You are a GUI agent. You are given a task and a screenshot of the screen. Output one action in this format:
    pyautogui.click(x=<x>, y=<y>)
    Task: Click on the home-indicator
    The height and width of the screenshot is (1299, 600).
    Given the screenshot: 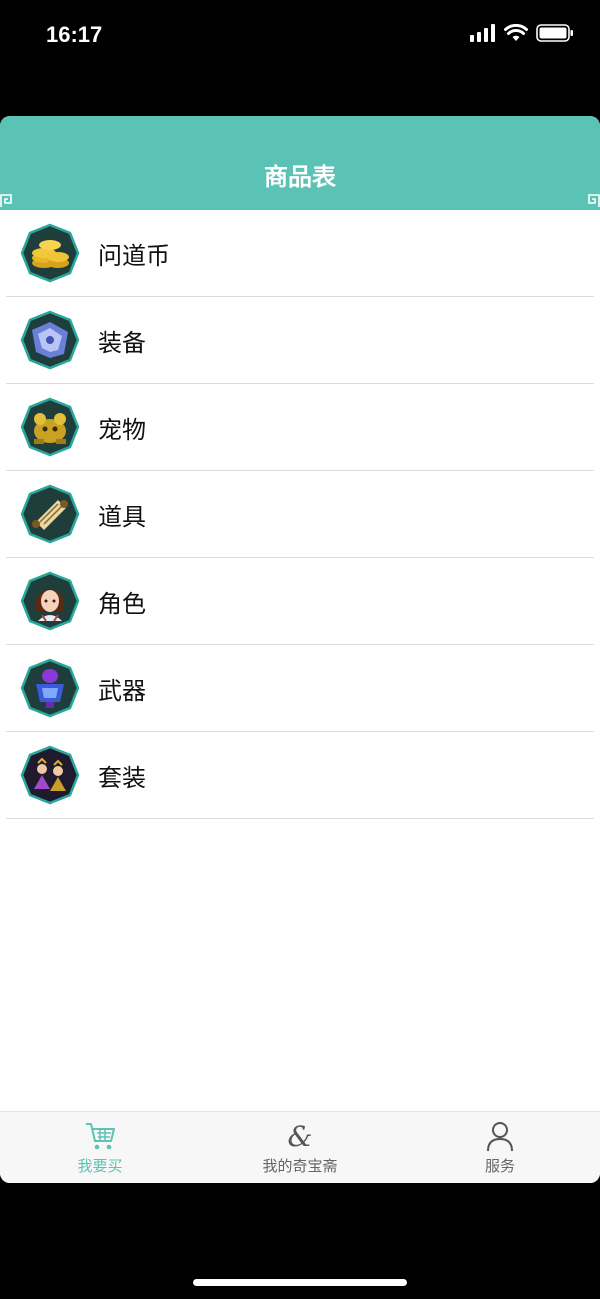 What is the action you would take?
    pyautogui.click(x=300, y=1282)
    